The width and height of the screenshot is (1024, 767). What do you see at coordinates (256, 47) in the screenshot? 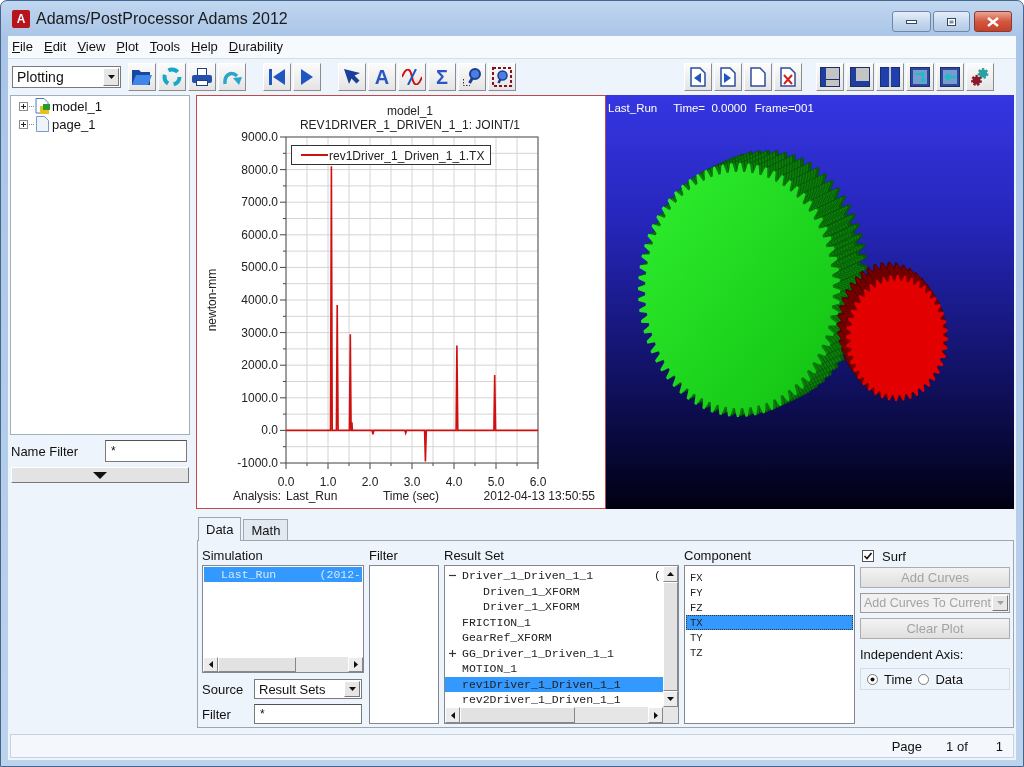
I see `menu-item: Durability` at bounding box center [256, 47].